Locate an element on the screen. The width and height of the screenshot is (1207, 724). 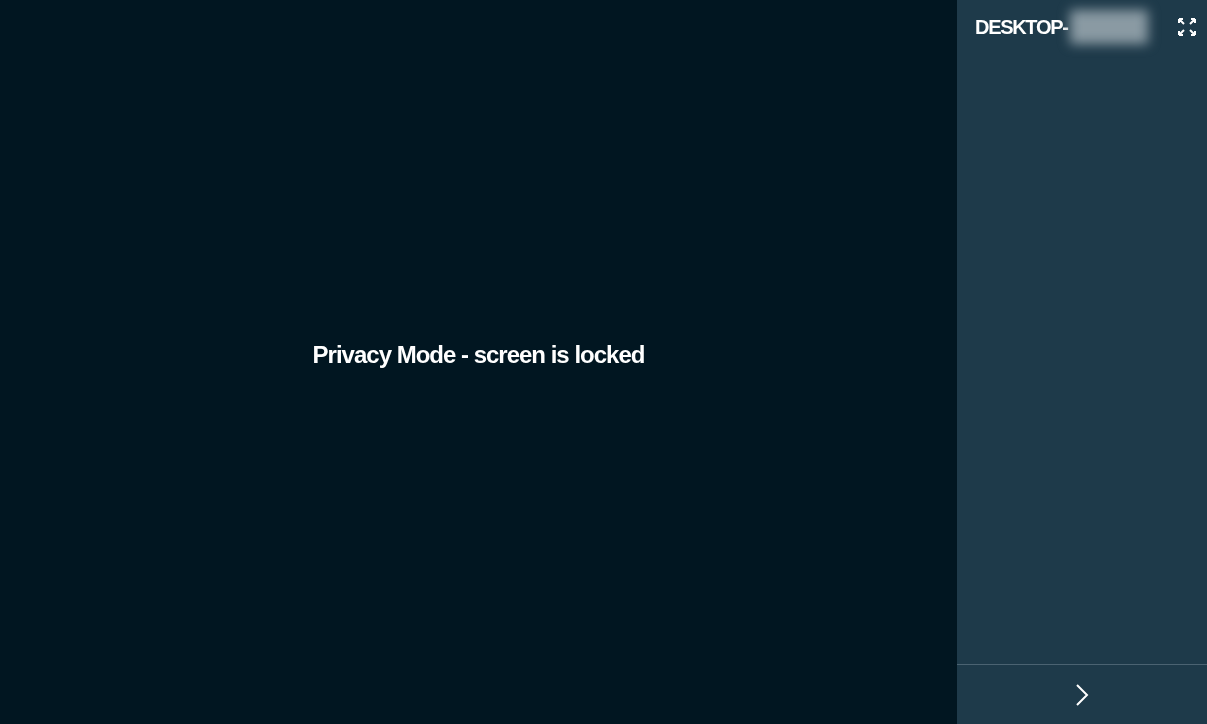
privacy-message: Privacy Mode - screen is locked is located at coordinates (478, 355).